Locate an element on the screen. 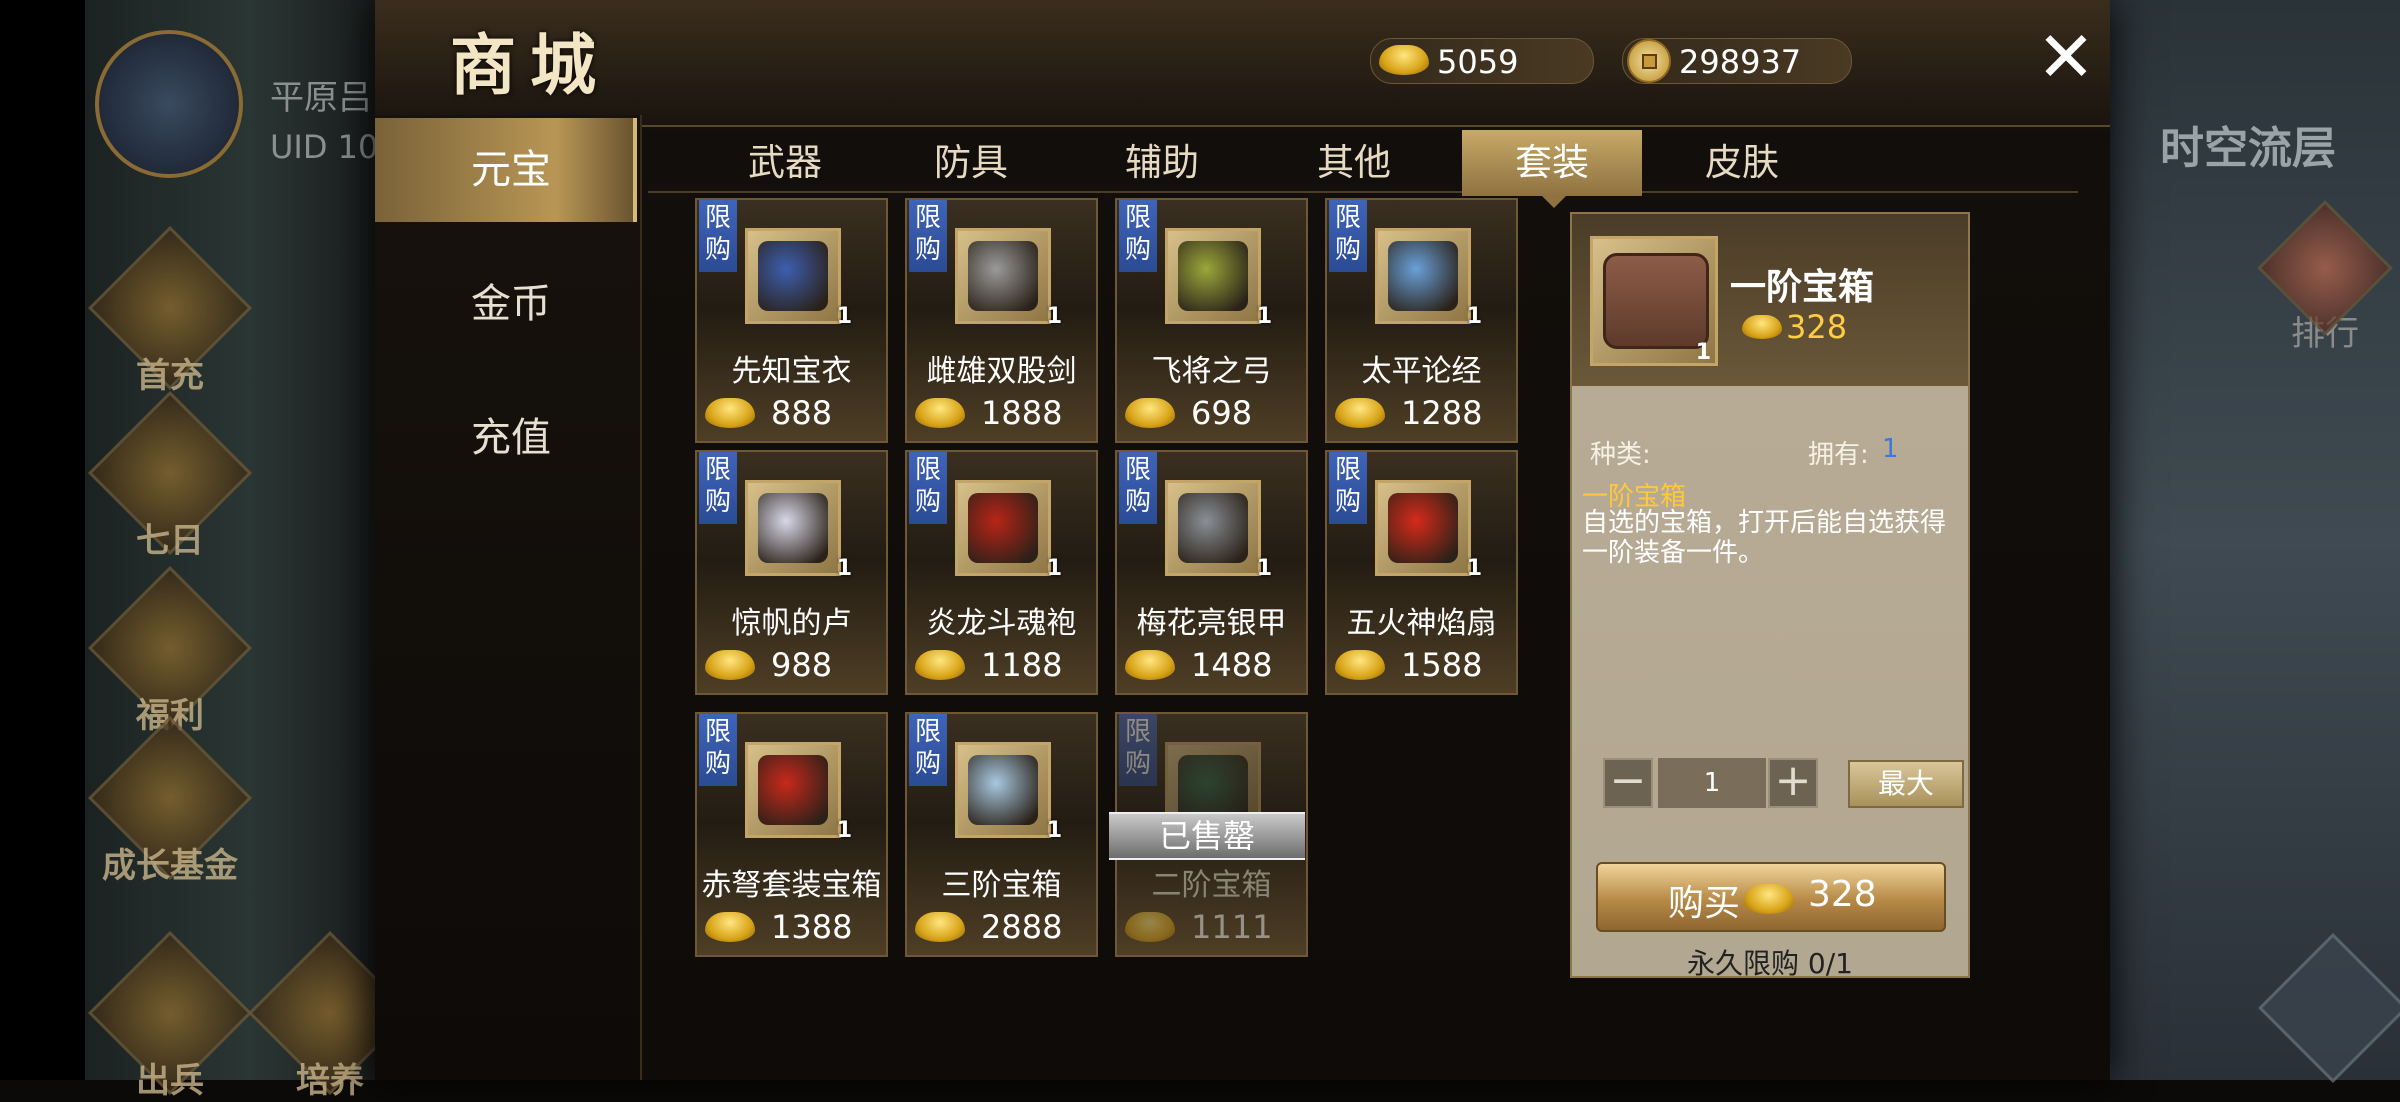 The image size is (2400, 1102). shop-item: 限购 1 赤弩套装宝箱 1388 is located at coordinates (791, 834).